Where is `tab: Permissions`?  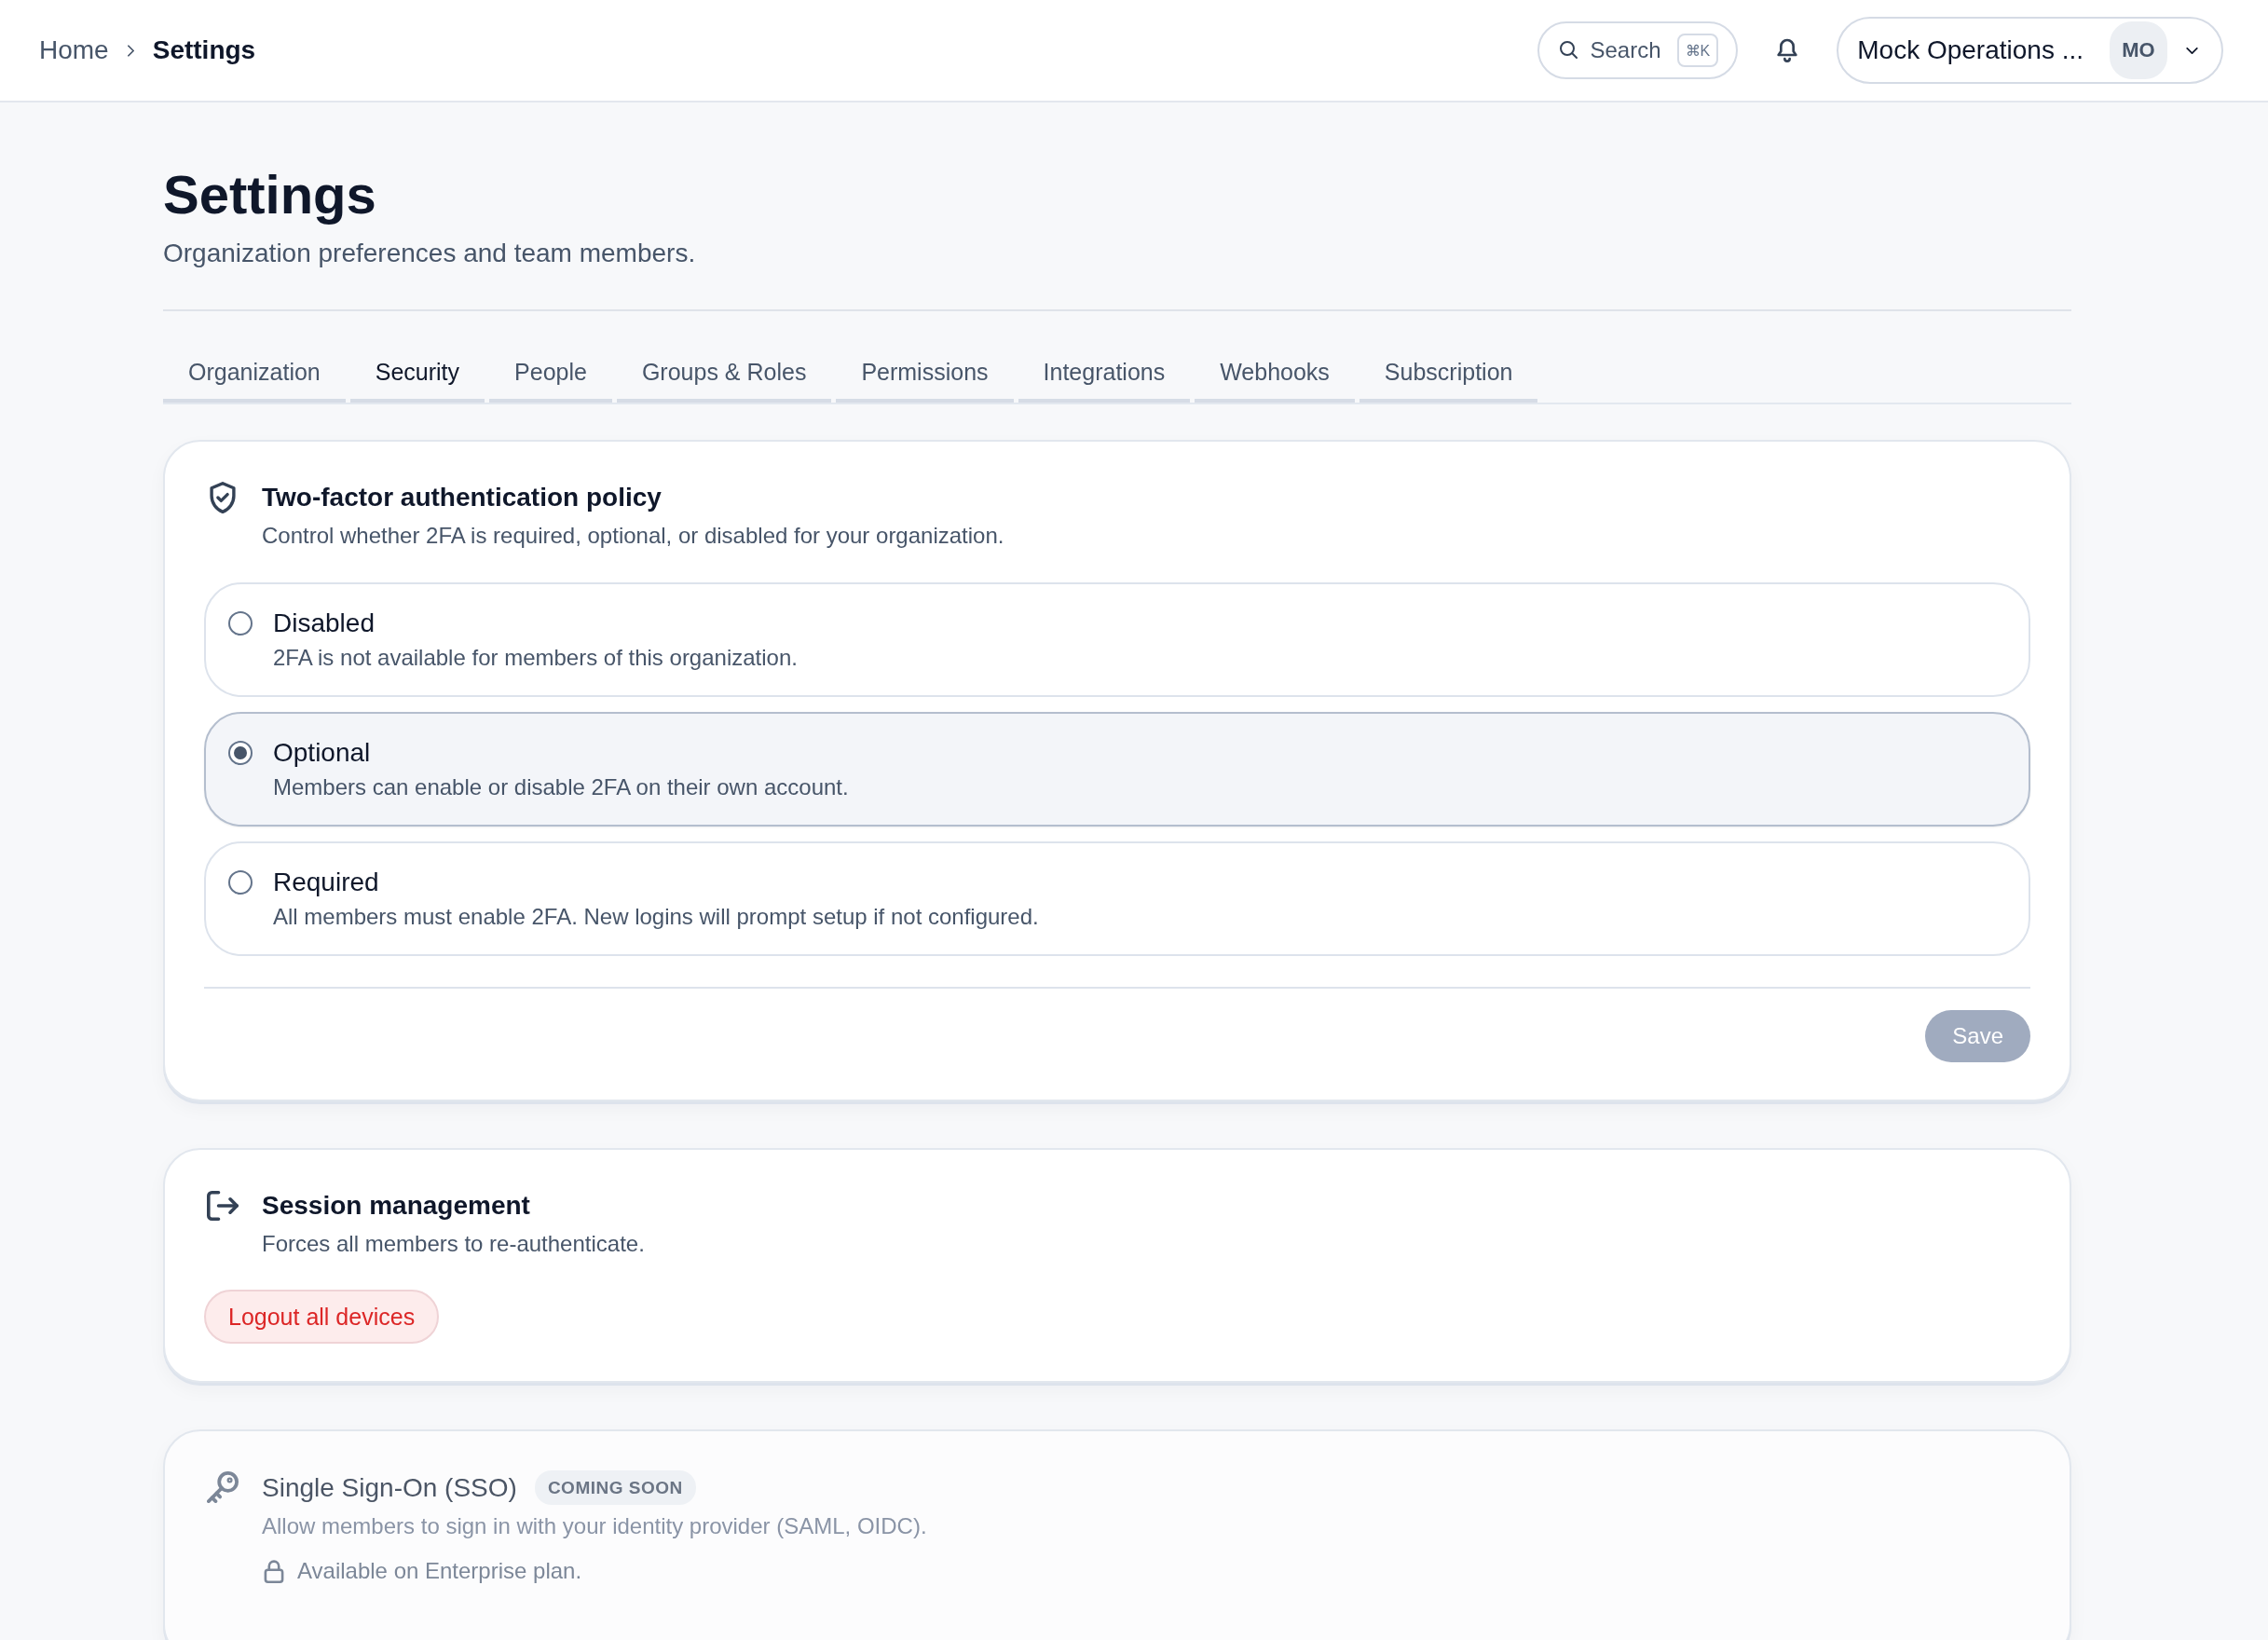
tab: Permissions is located at coordinates (925, 374).